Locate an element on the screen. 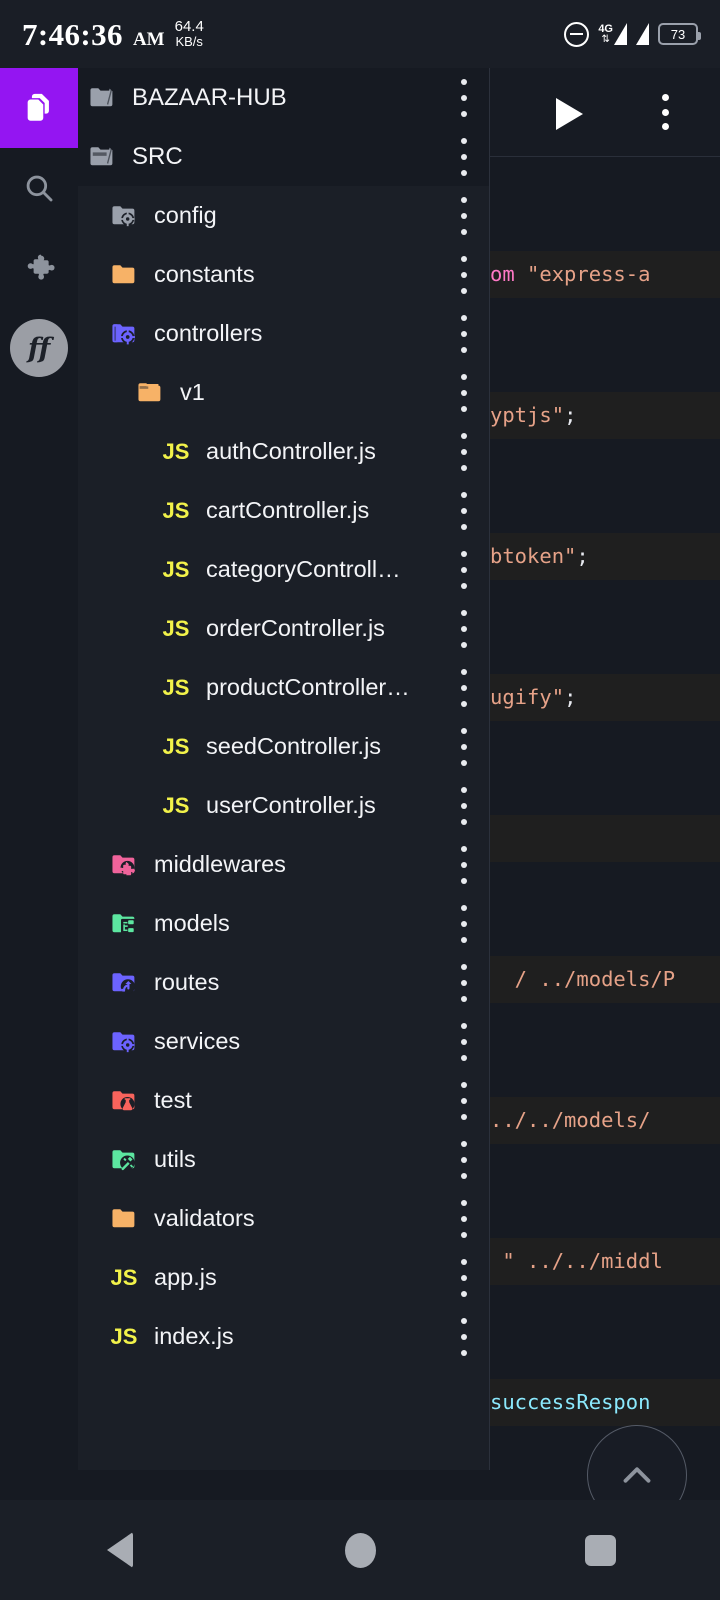 The height and width of the screenshot is (1600, 720). back-icon is located at coordinates (120, 1550).